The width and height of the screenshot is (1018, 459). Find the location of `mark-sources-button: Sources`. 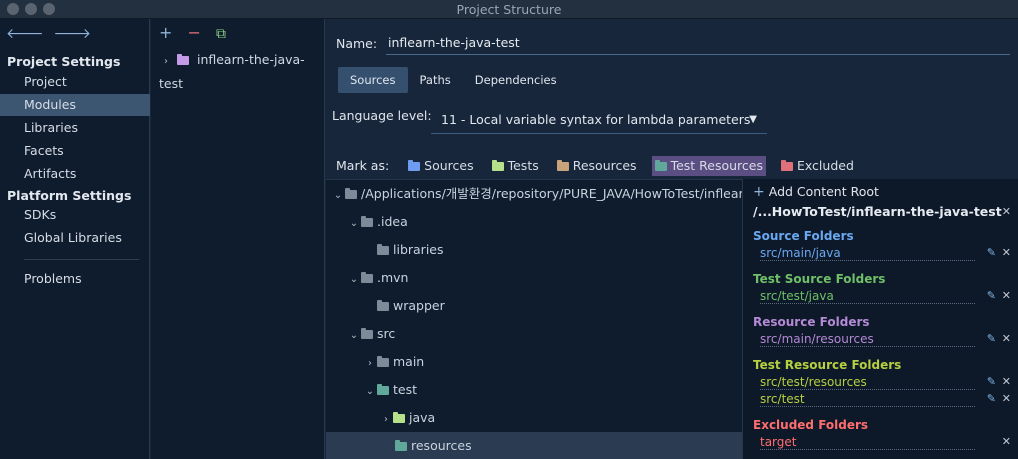

mark-sources-button: Sources is located at coordinates (440, 166).